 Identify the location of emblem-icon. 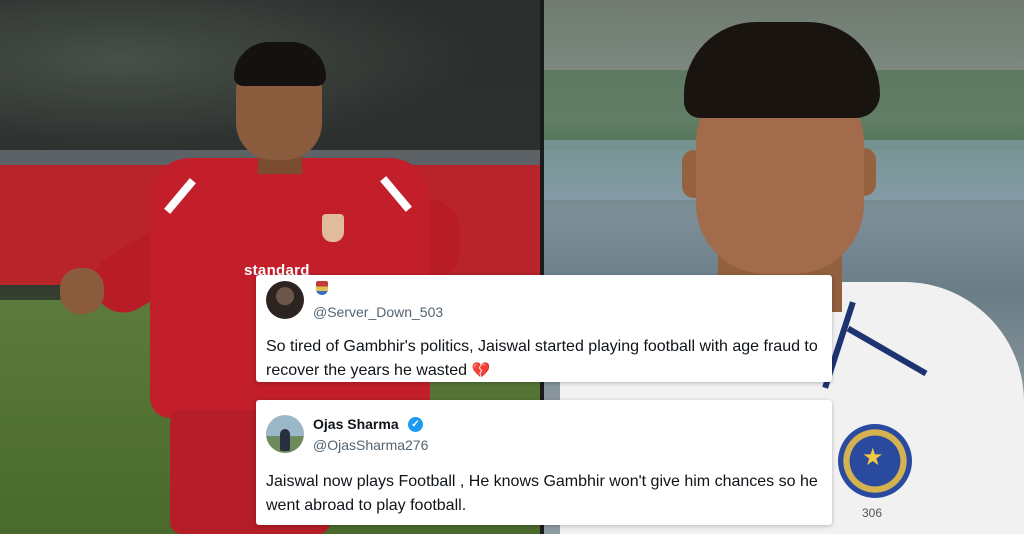
(322, 288).